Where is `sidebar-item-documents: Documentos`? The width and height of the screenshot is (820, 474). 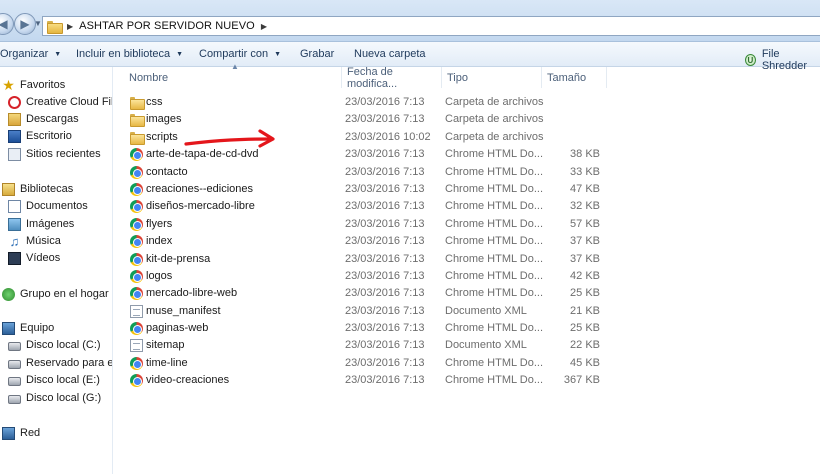 sidebar-item-documents: Documentos is located at coordinates (48, 206).